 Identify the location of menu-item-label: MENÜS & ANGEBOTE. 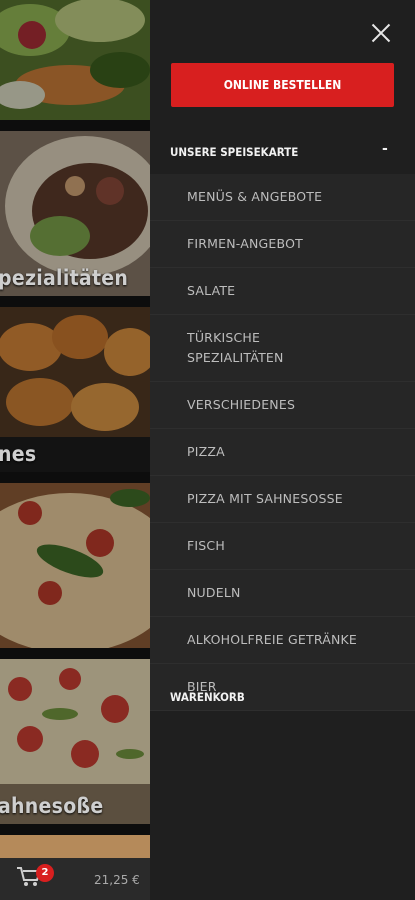
(255, 196).